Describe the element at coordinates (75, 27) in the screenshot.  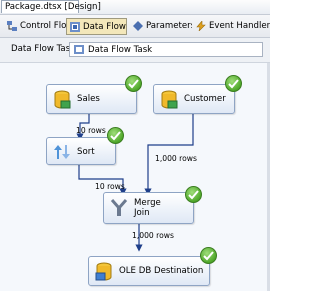
I see `data-flow-icon` at that location.